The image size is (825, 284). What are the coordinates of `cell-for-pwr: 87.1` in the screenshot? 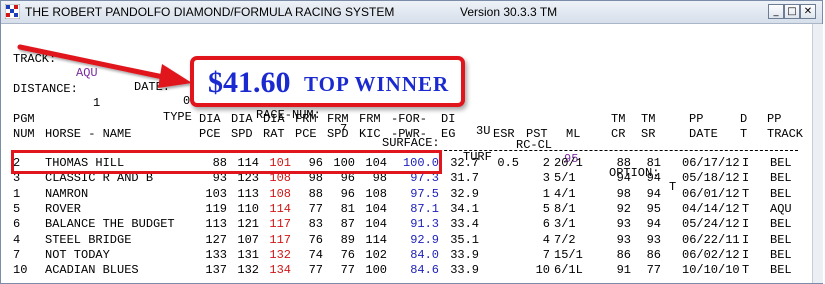 It's located at (424, 208).